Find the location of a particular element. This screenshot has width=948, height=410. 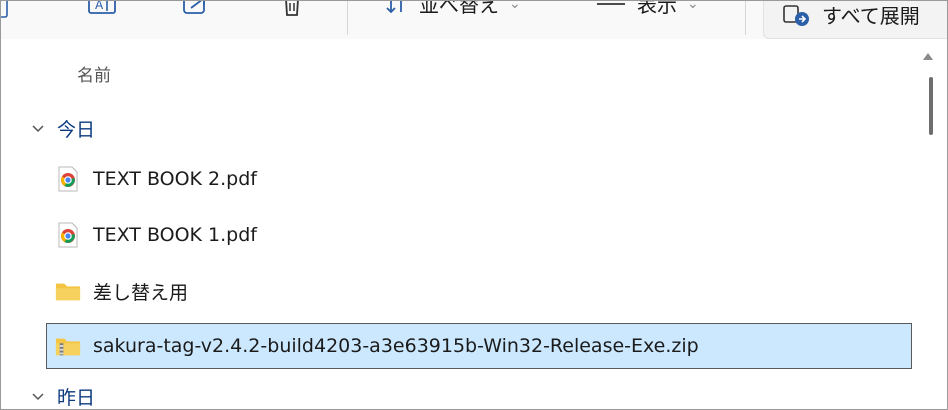

vertical-scrollbar is located at coordinates (926, 230).